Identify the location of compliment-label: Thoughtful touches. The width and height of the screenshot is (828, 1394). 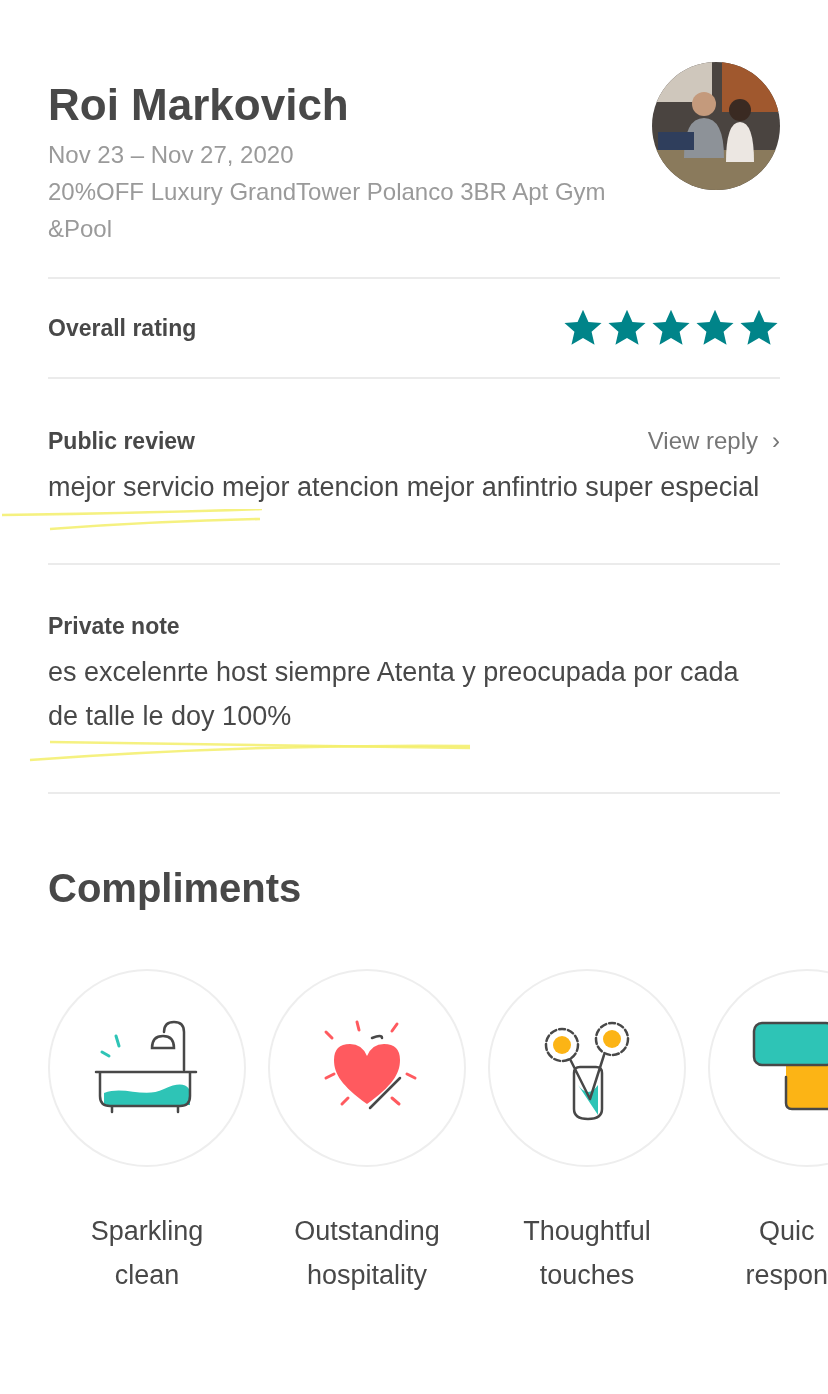
(587, 1253).